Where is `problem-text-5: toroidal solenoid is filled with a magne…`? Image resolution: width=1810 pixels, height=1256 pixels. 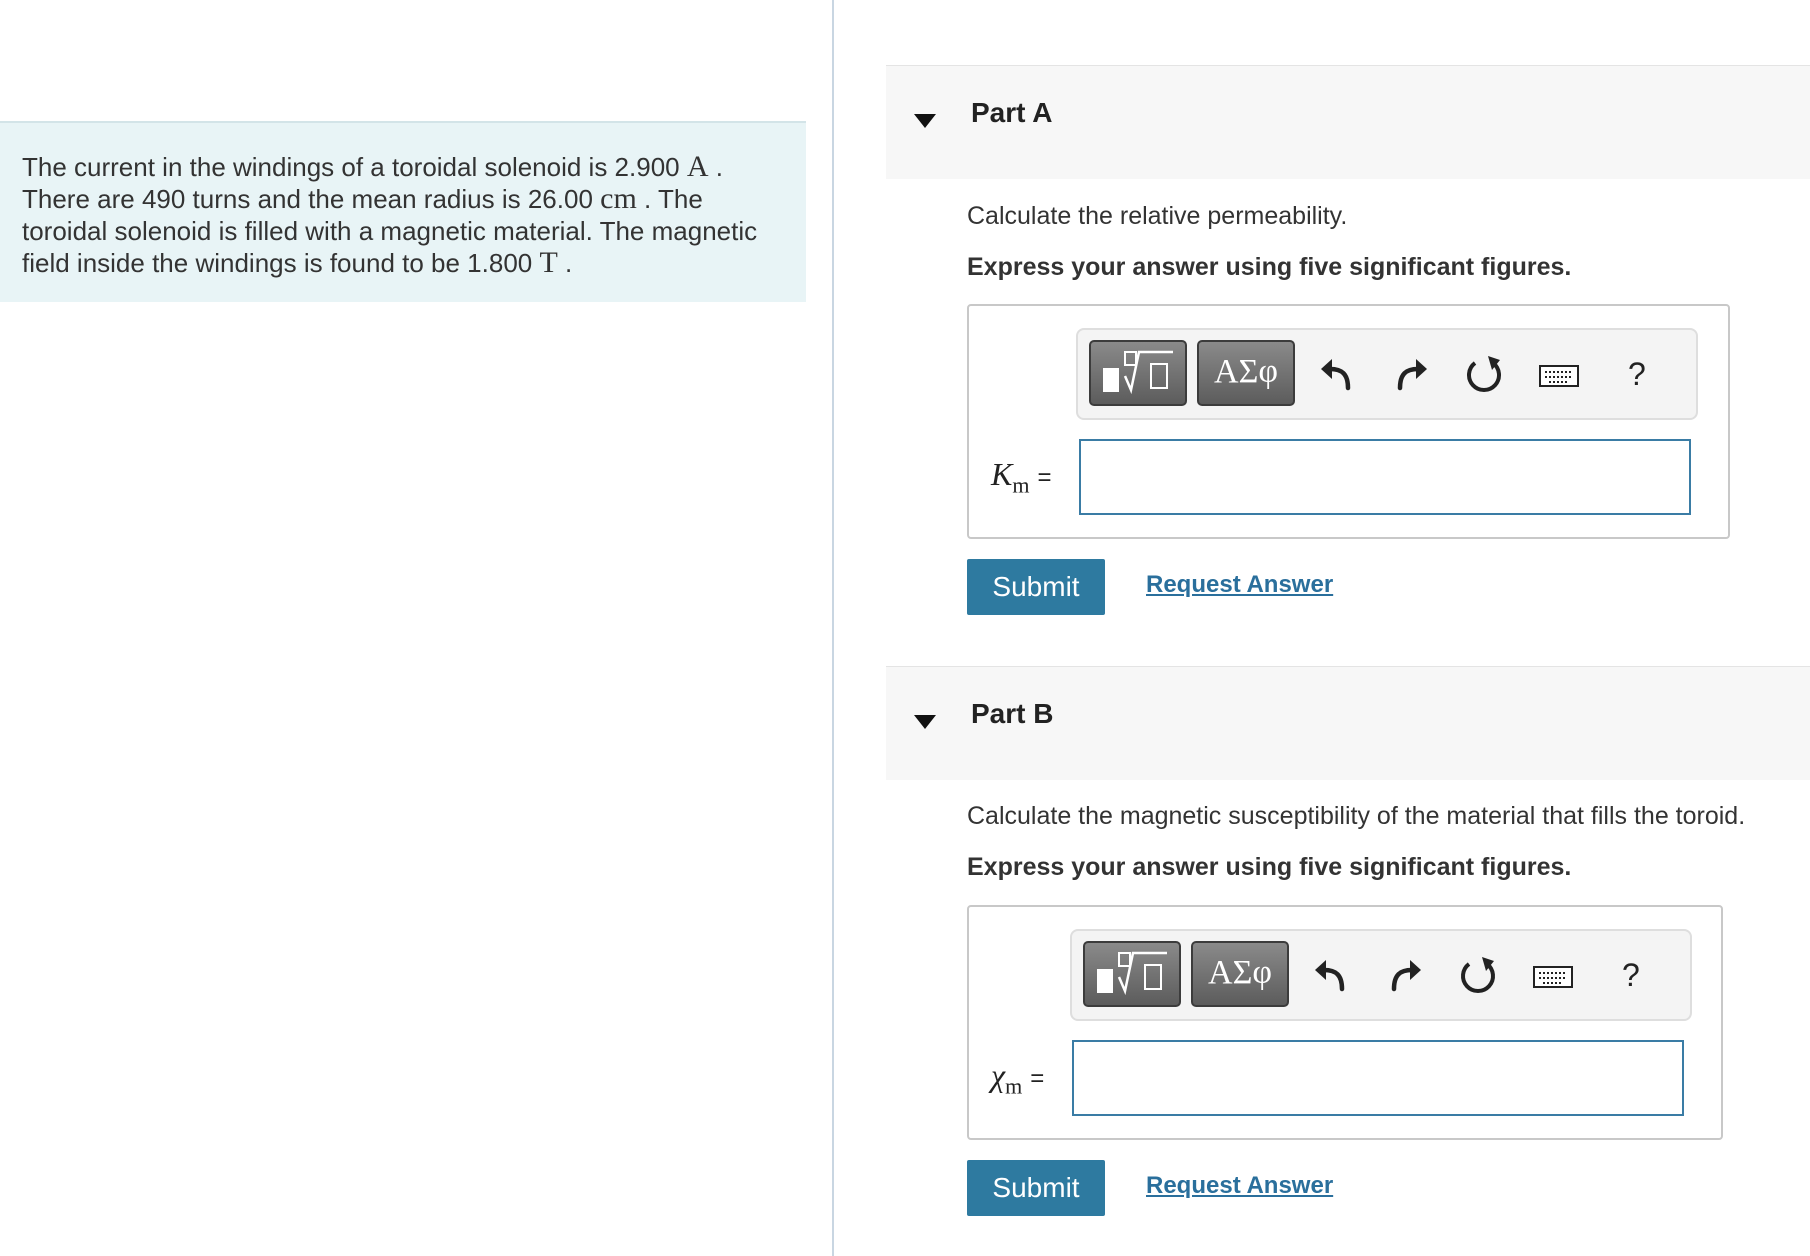 problem-text-5: toroidal solenoid is filled with a magne… is located at coordinates (390, 231).